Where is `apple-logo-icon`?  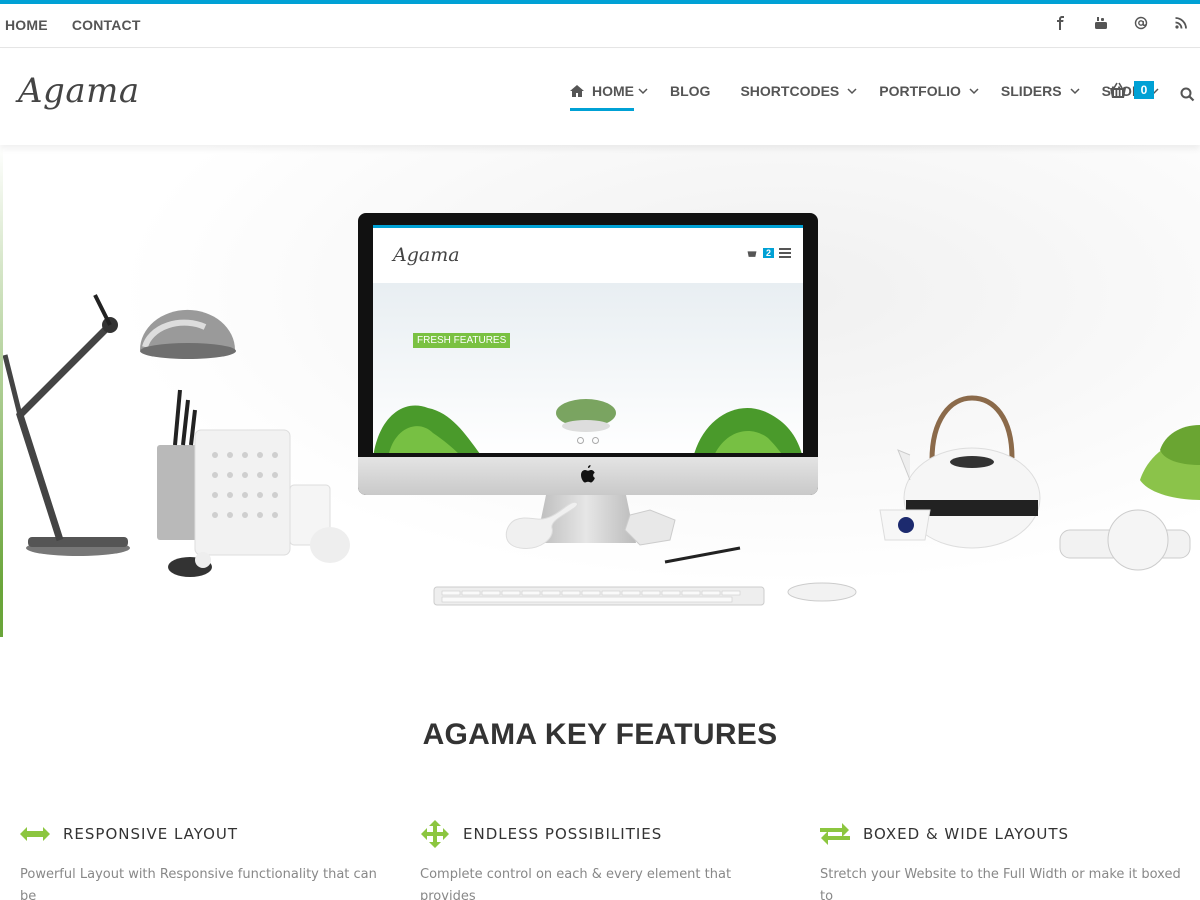 apple-logo-icon is located at coordinates (588, 474).